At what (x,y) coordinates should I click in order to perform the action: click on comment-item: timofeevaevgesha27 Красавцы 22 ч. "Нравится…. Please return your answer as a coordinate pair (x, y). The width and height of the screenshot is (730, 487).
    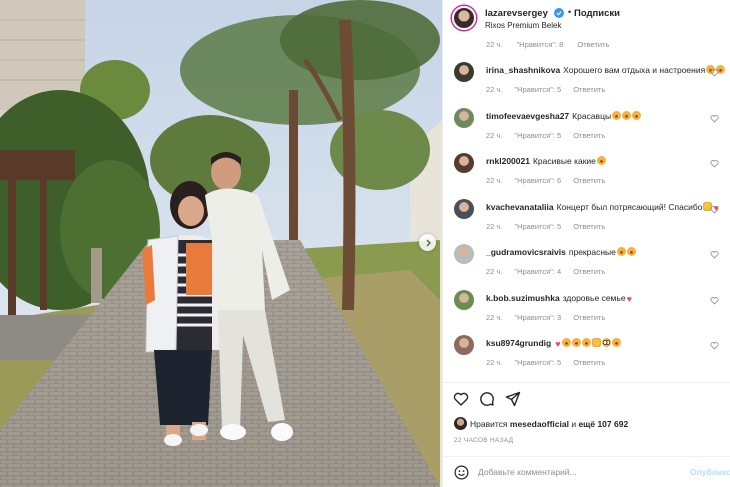
    Looking at the image, I should click on (592, 128).